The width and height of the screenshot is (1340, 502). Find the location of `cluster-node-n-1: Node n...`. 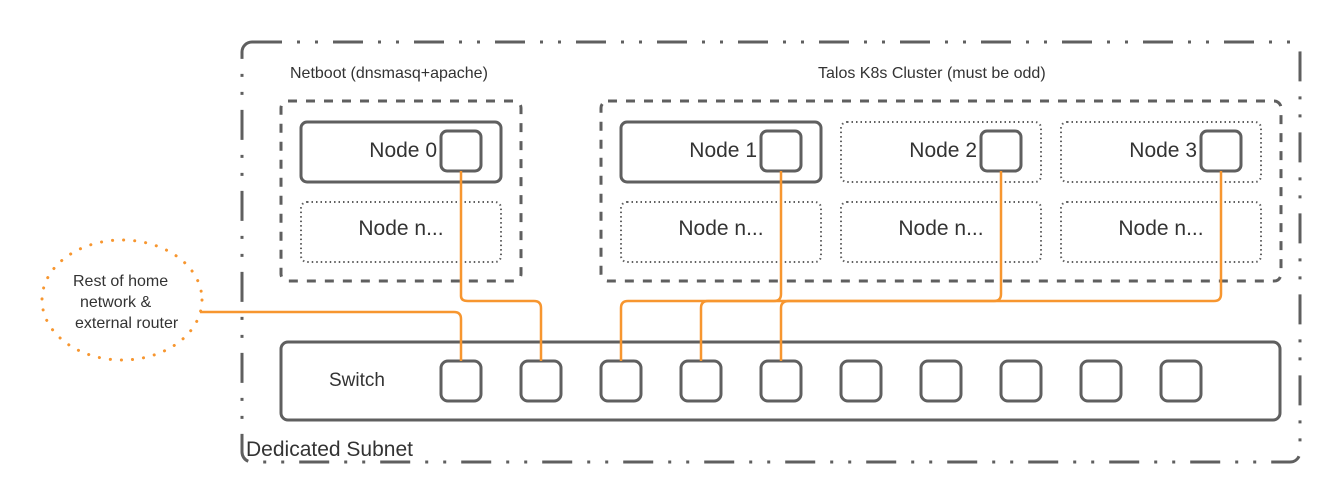

cluster-node-n-1: Node n... is located at coordinates (721, 232).